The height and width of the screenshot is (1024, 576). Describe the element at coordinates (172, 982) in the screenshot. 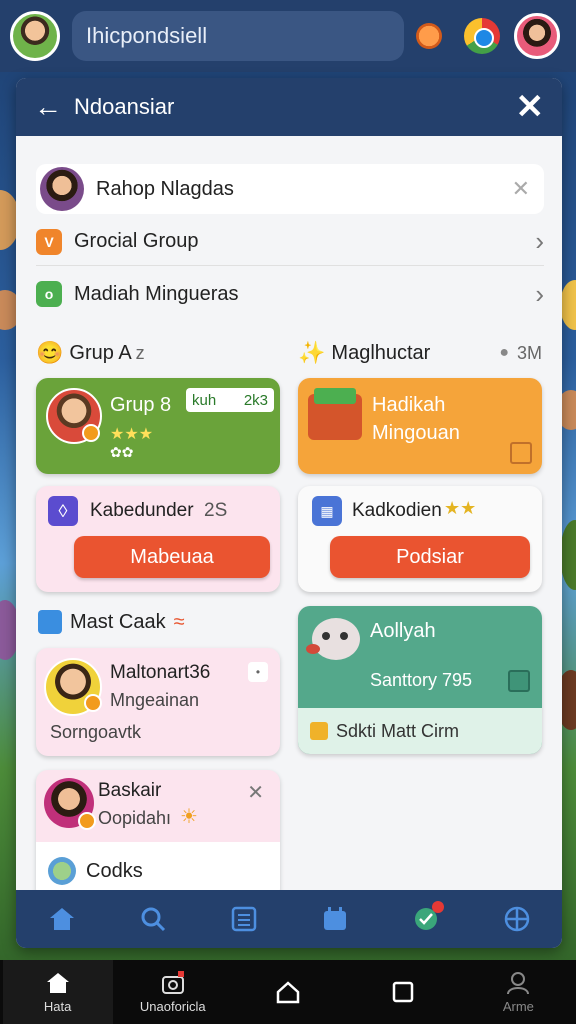

I see `camera-icon` at that location.